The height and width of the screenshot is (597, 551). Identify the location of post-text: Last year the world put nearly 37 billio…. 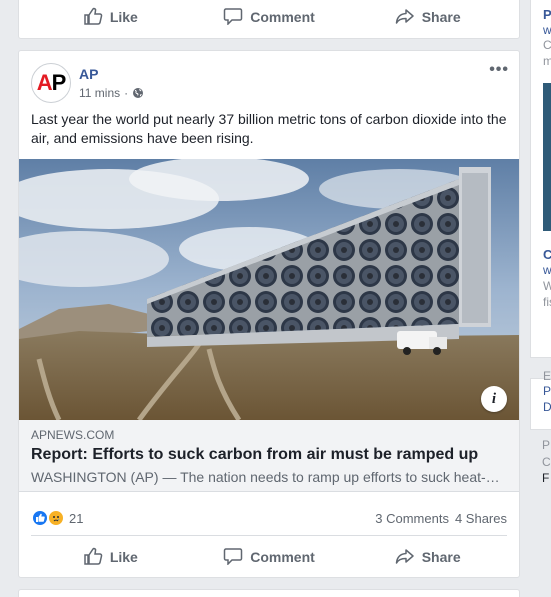
(269, 128).